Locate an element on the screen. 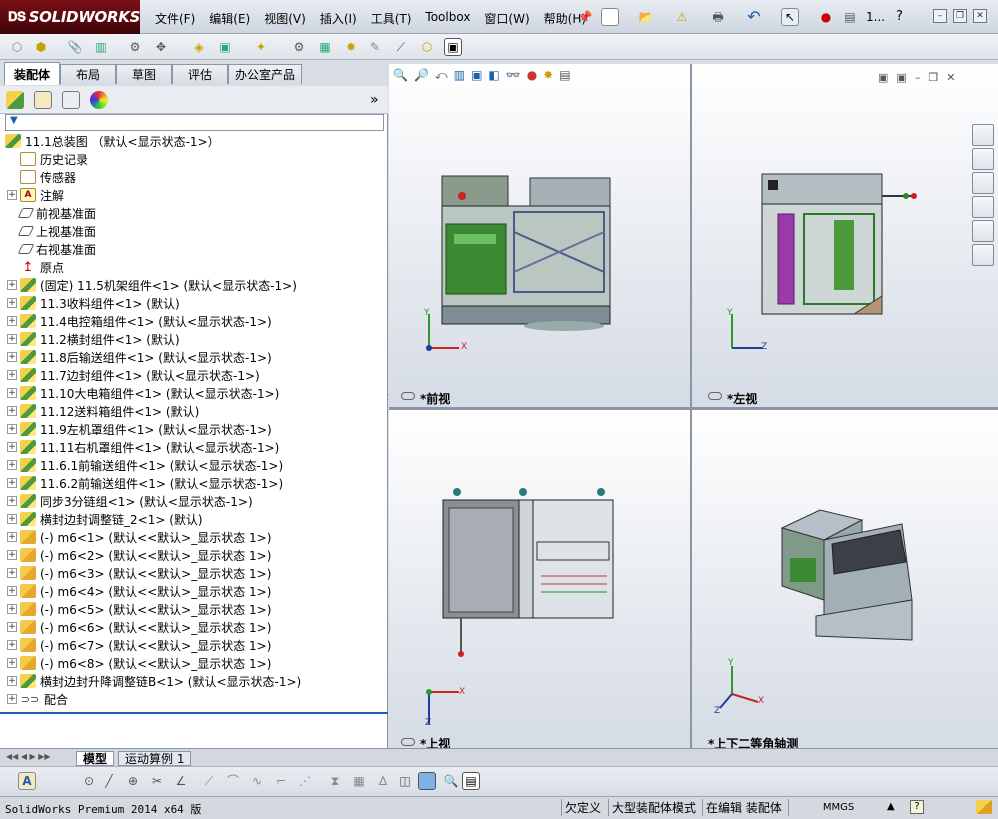  table-icon: ▤ is located at coordinates (471, 781).